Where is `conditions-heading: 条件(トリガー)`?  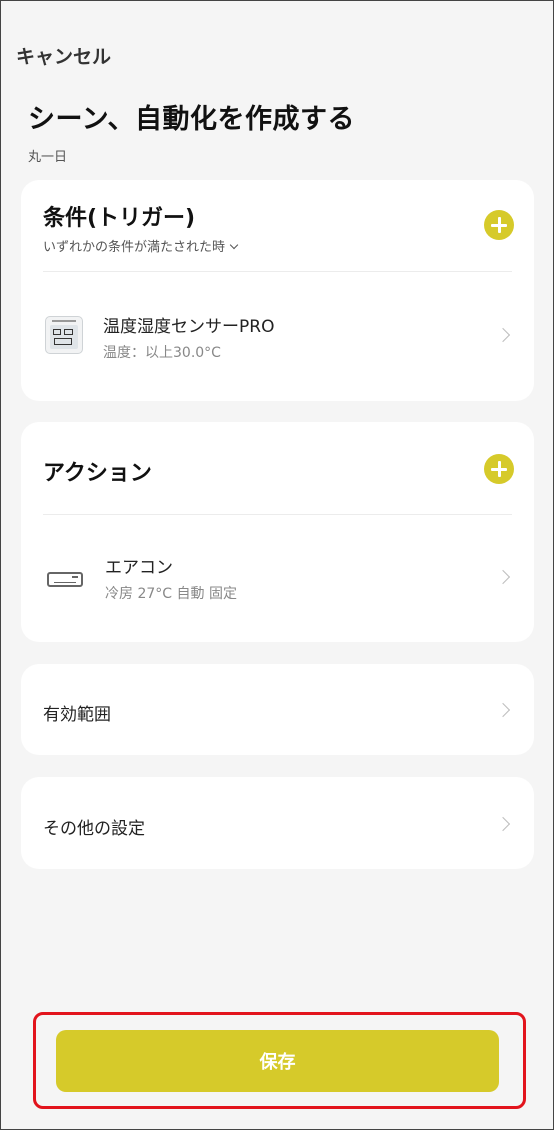
conditions-heading: 条件(トリガー) is located at coordinates (119, 218).